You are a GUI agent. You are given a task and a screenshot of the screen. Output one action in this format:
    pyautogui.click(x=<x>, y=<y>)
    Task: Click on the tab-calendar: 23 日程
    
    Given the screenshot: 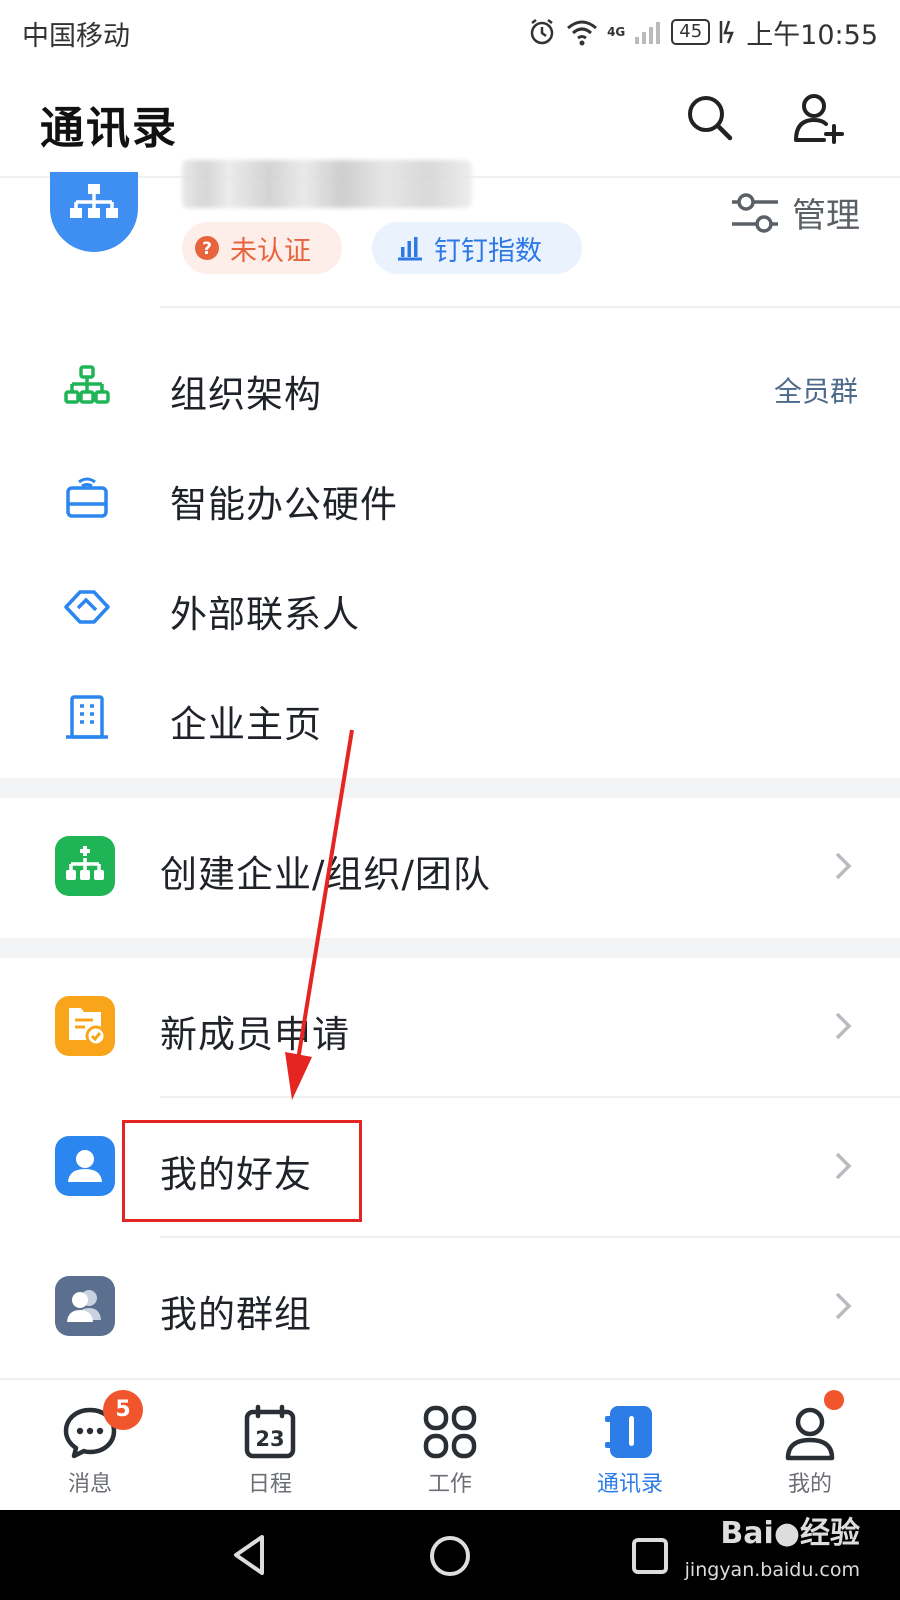 What is the action you would take?
    pyautogui.click(x=270, y=1446)
    